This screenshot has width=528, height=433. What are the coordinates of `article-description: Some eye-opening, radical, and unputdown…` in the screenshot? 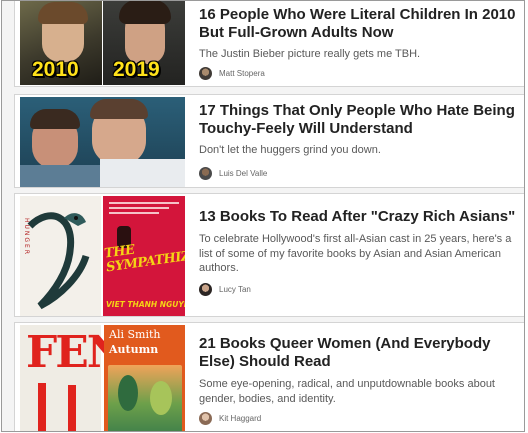 It's located at (347, 391).